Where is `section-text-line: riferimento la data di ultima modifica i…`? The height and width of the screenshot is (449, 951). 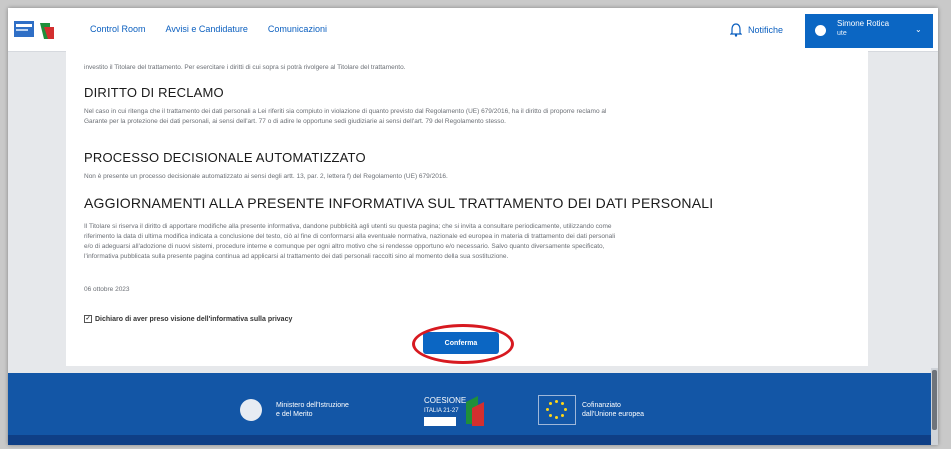
section-text-line: riferimento la data di ultima modifica i… is located at coordinates (350, 236).